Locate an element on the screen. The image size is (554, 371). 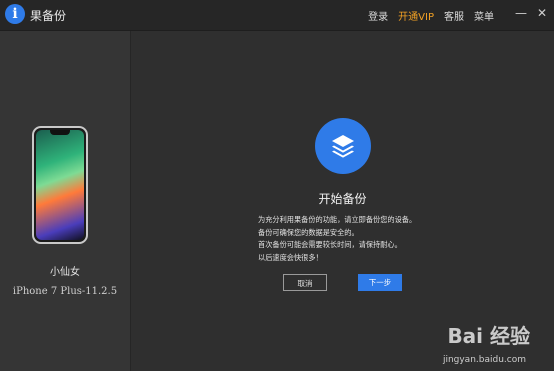
layers-icon is located at coordinates (343, 146).